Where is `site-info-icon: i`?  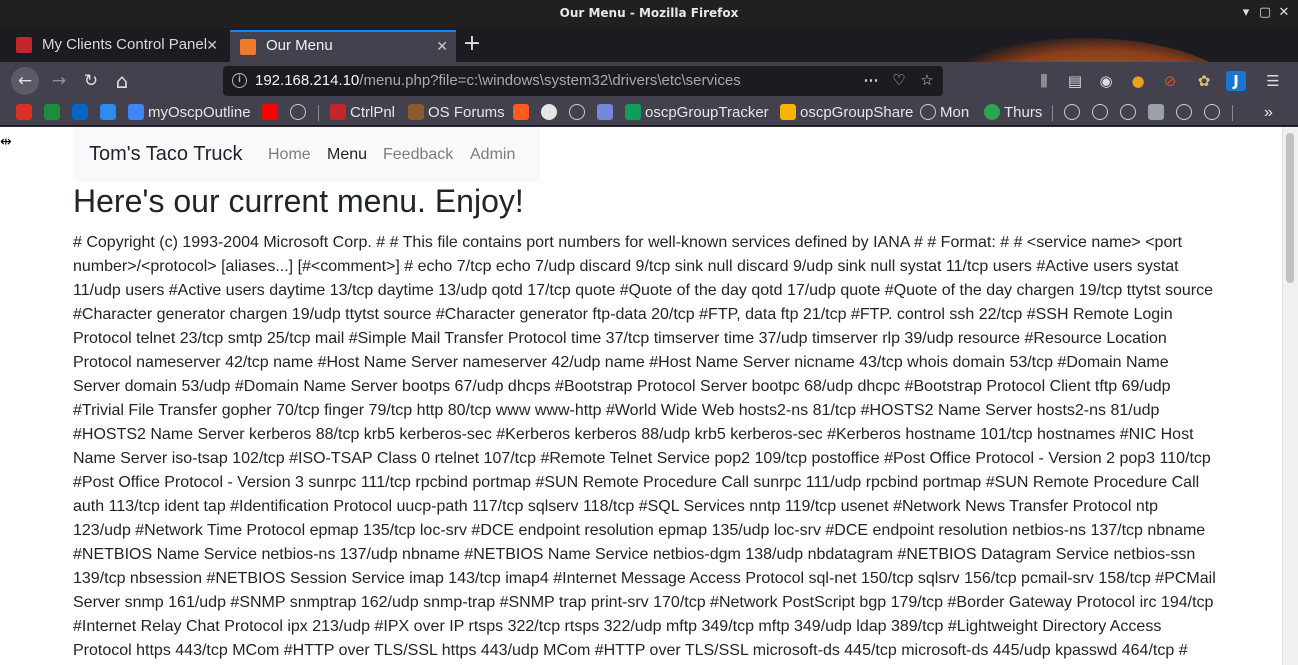 site-info-icon: i is located at coordinates (239, 80).